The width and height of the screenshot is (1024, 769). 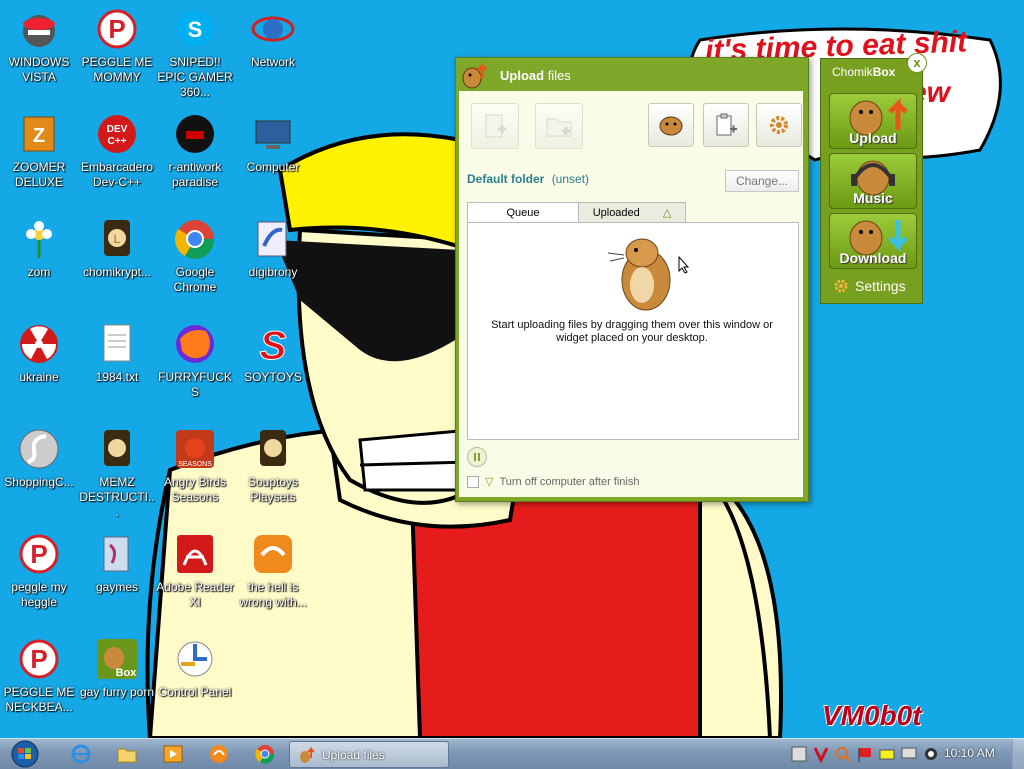 I want to click on desktop-icon: Adobe Reader XI, so click(x=195, y=567).